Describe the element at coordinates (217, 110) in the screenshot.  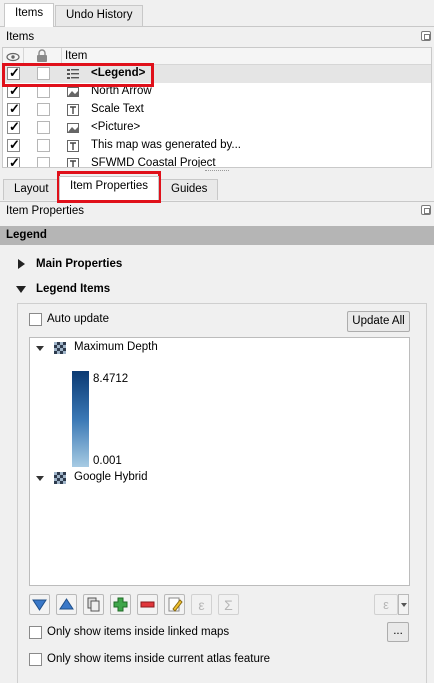
I see `item-row-scale-text: Scale Text` at that location.